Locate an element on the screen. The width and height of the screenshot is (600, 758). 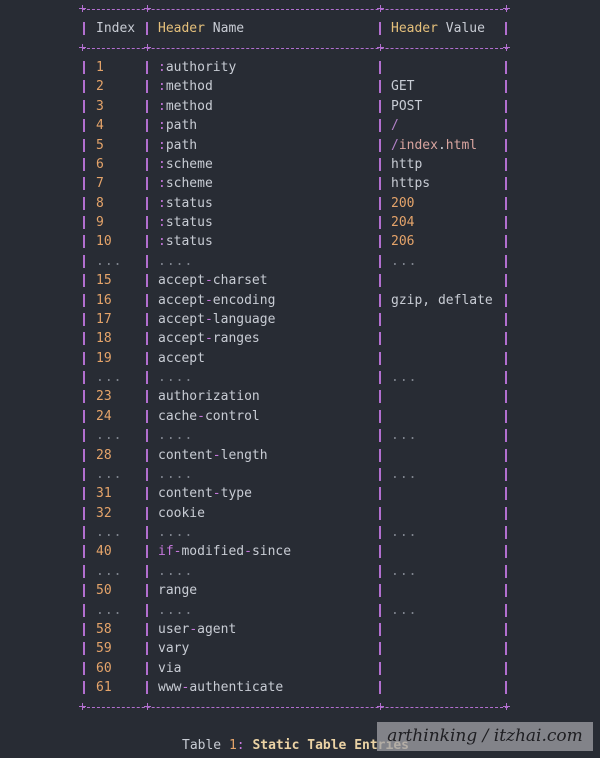
row-header-name: accept-encoding is located at coordinates (217, 300).